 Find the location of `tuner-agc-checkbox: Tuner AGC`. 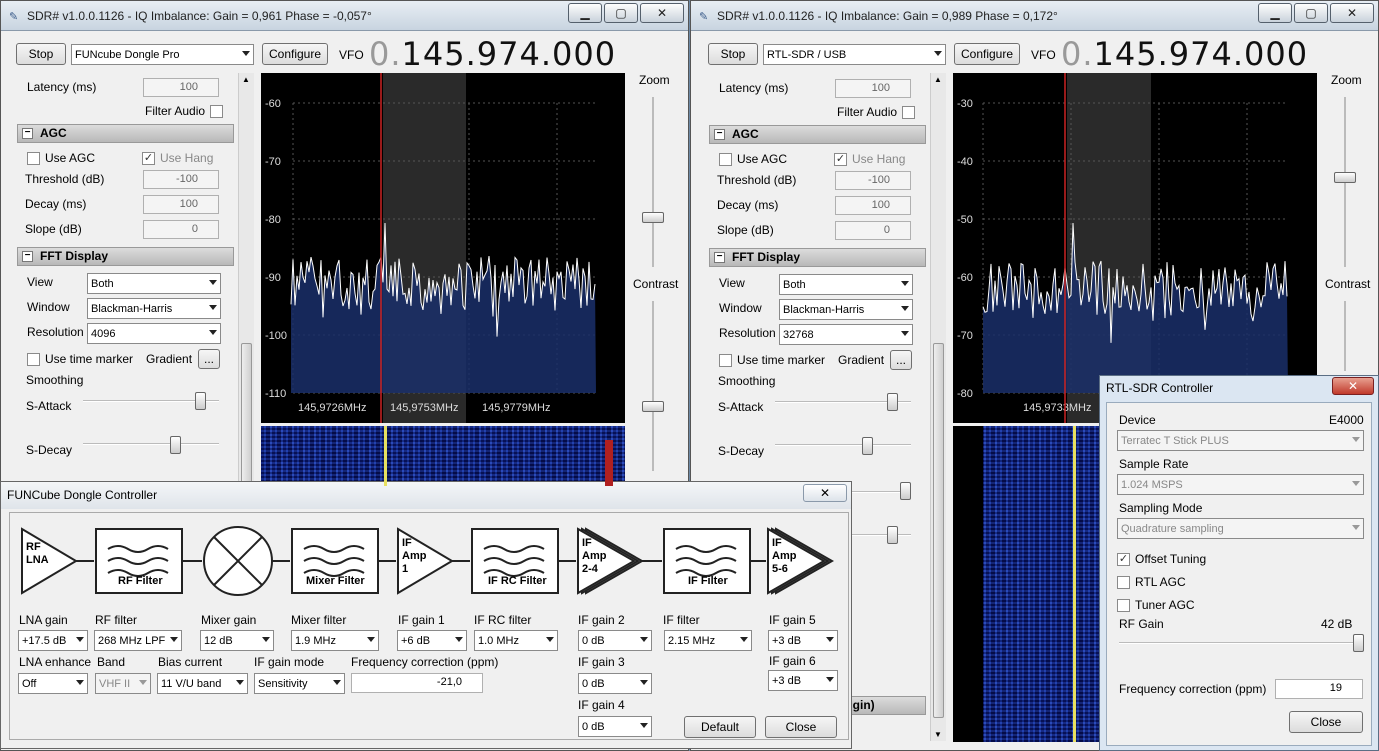

tuner-agc-checkbox: Tuner AGC is located at coordinates (1156, 605).